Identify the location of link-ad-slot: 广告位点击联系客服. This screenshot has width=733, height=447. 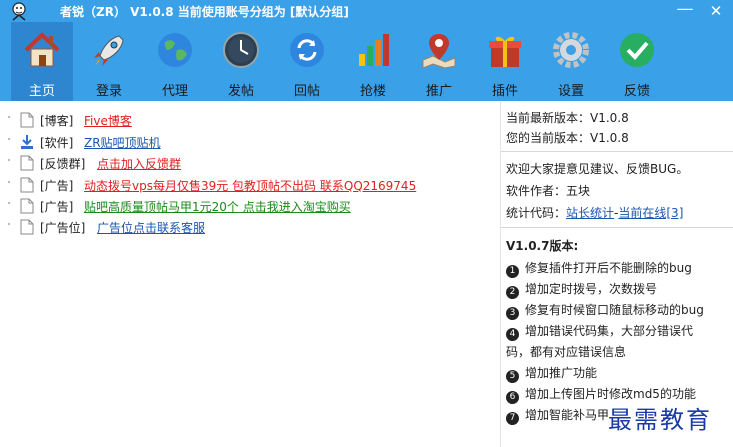
(151, 227).